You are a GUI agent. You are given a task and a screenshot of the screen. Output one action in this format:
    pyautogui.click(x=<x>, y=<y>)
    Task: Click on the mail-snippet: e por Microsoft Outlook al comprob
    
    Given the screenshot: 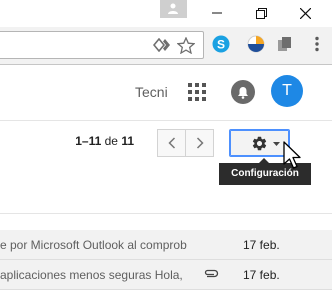 What is the action you would take?
    pyautogui.click(x=93, y=245)
    